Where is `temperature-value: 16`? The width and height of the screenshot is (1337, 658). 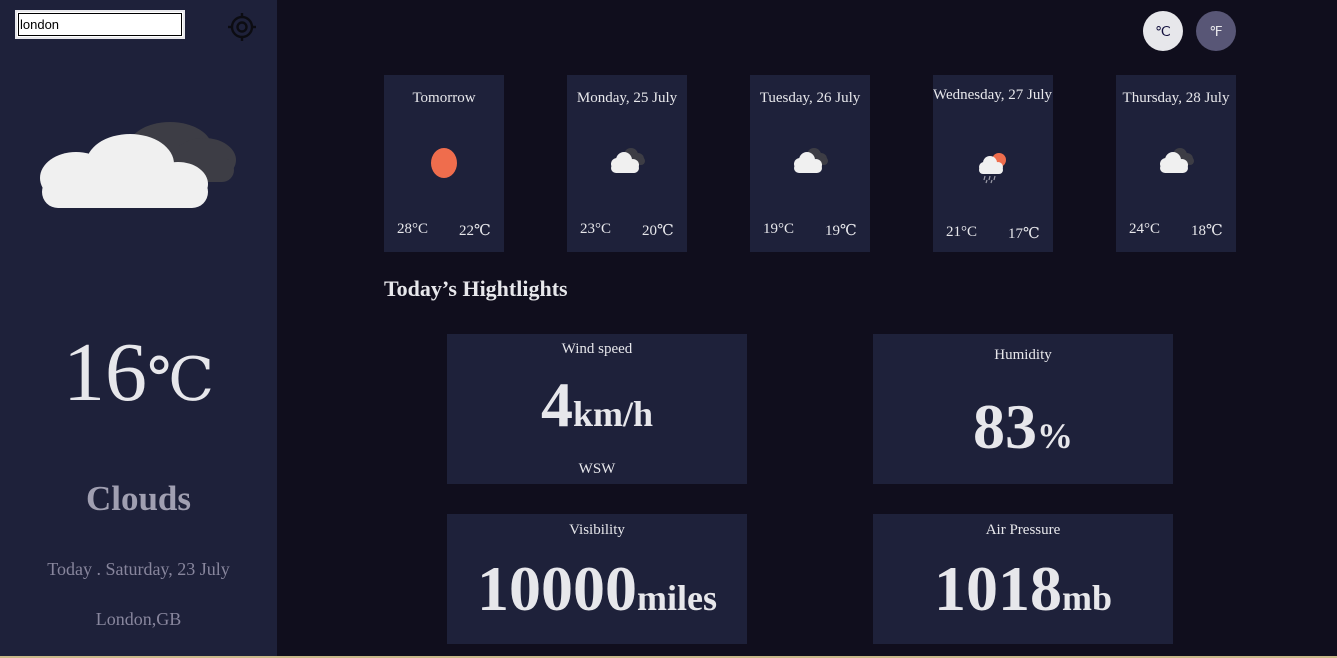 temperature-value: 16 is located at coordinates (104, 372).